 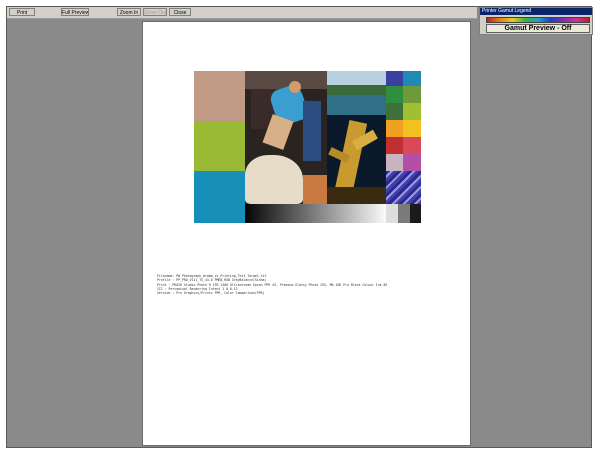 I want to click on zoom-out-button: Zoom Out, so click(x=155, y=12).